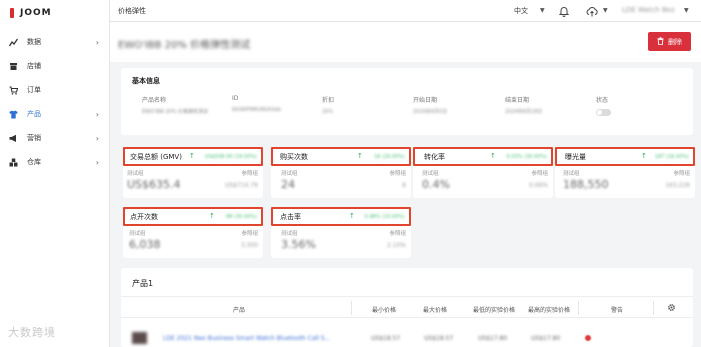  I want to click on column-header-warning: 警告, so click(617, 310).